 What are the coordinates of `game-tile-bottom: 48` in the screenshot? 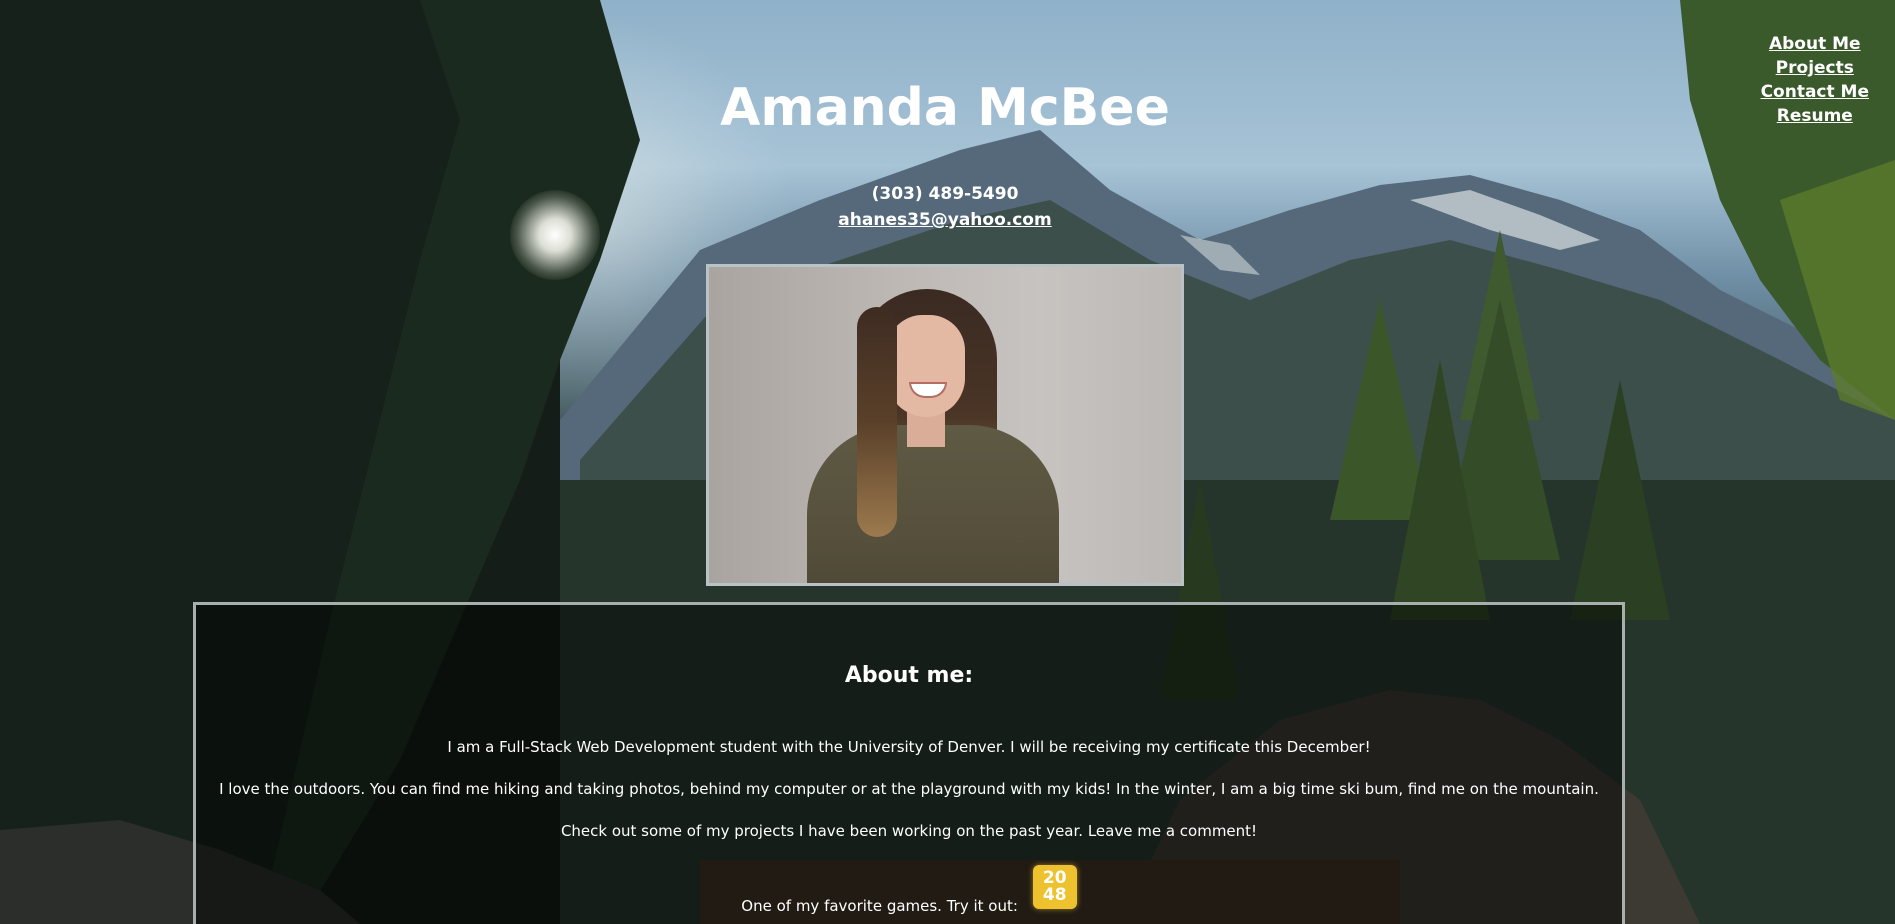 It's located at (1054, 895).